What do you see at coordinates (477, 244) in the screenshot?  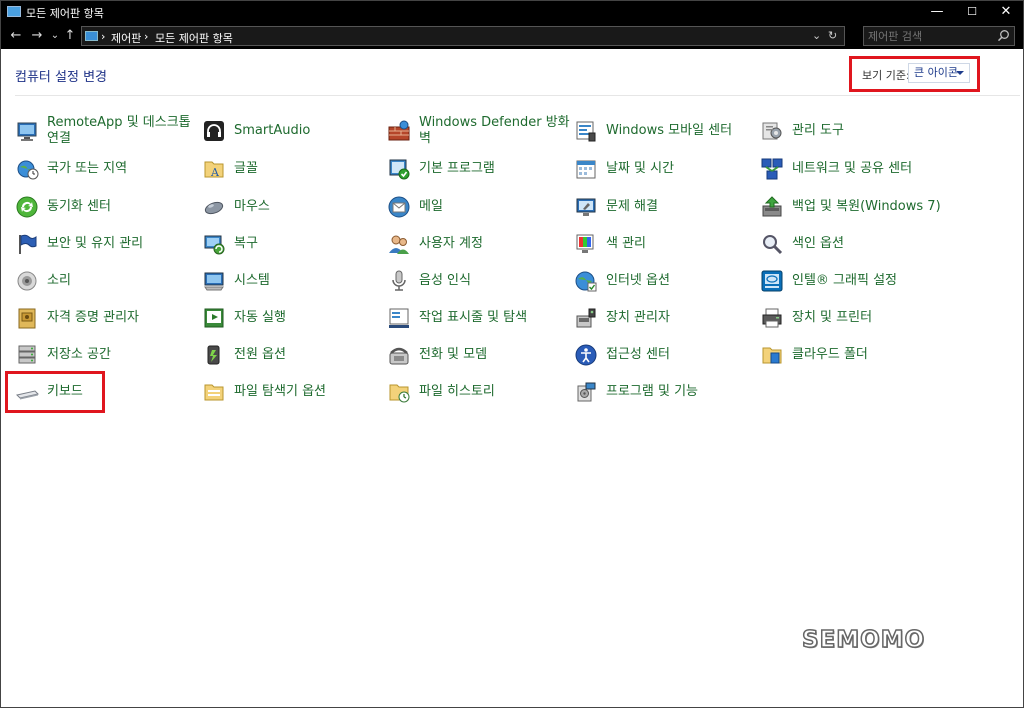 I see `control-panel-item: 사용자 계정` at bounding box center [477, 244].